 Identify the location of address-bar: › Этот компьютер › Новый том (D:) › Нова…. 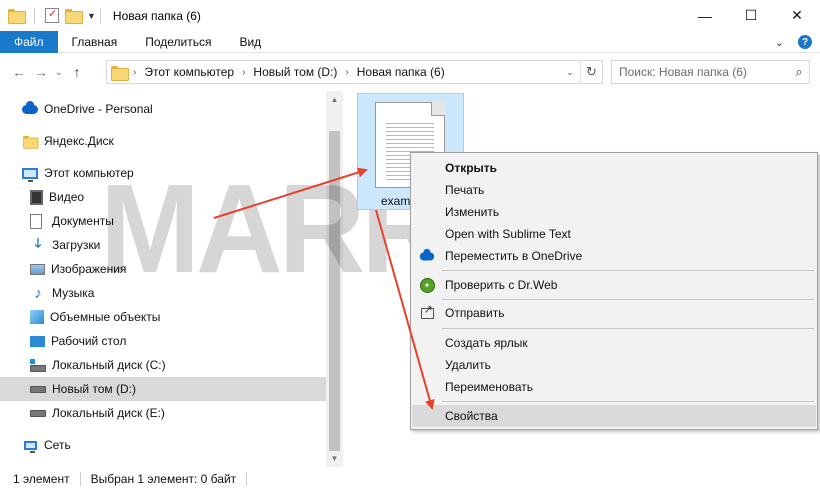
(354, 72).